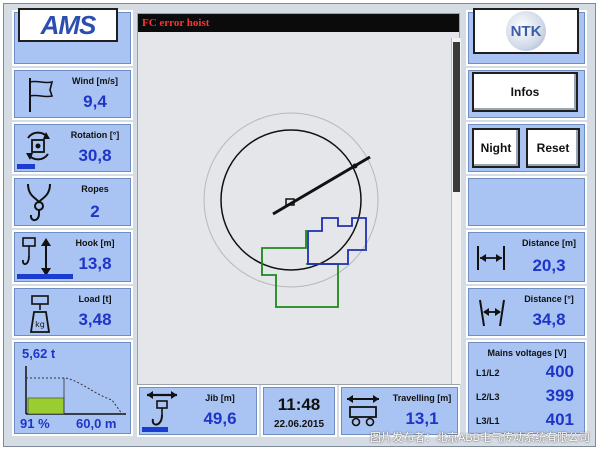  Describe the element at coordinates (479, 438) in the screenshot. I see `watermark-caption: 图片发布者：北京ABB电气传动系统有限公司` at that location.